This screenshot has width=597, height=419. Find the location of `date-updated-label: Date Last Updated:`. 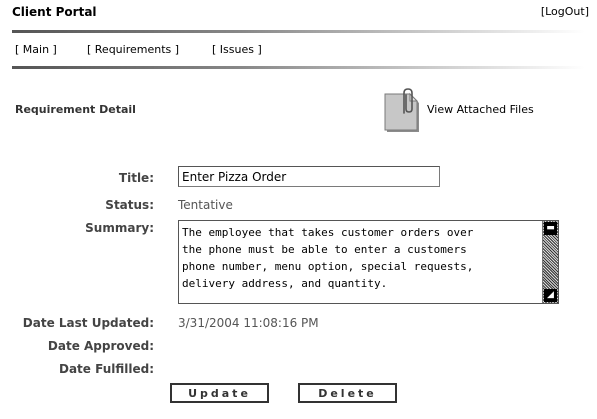

date-updated-label: Date Last Updated: is located at coordinates (88, 323).